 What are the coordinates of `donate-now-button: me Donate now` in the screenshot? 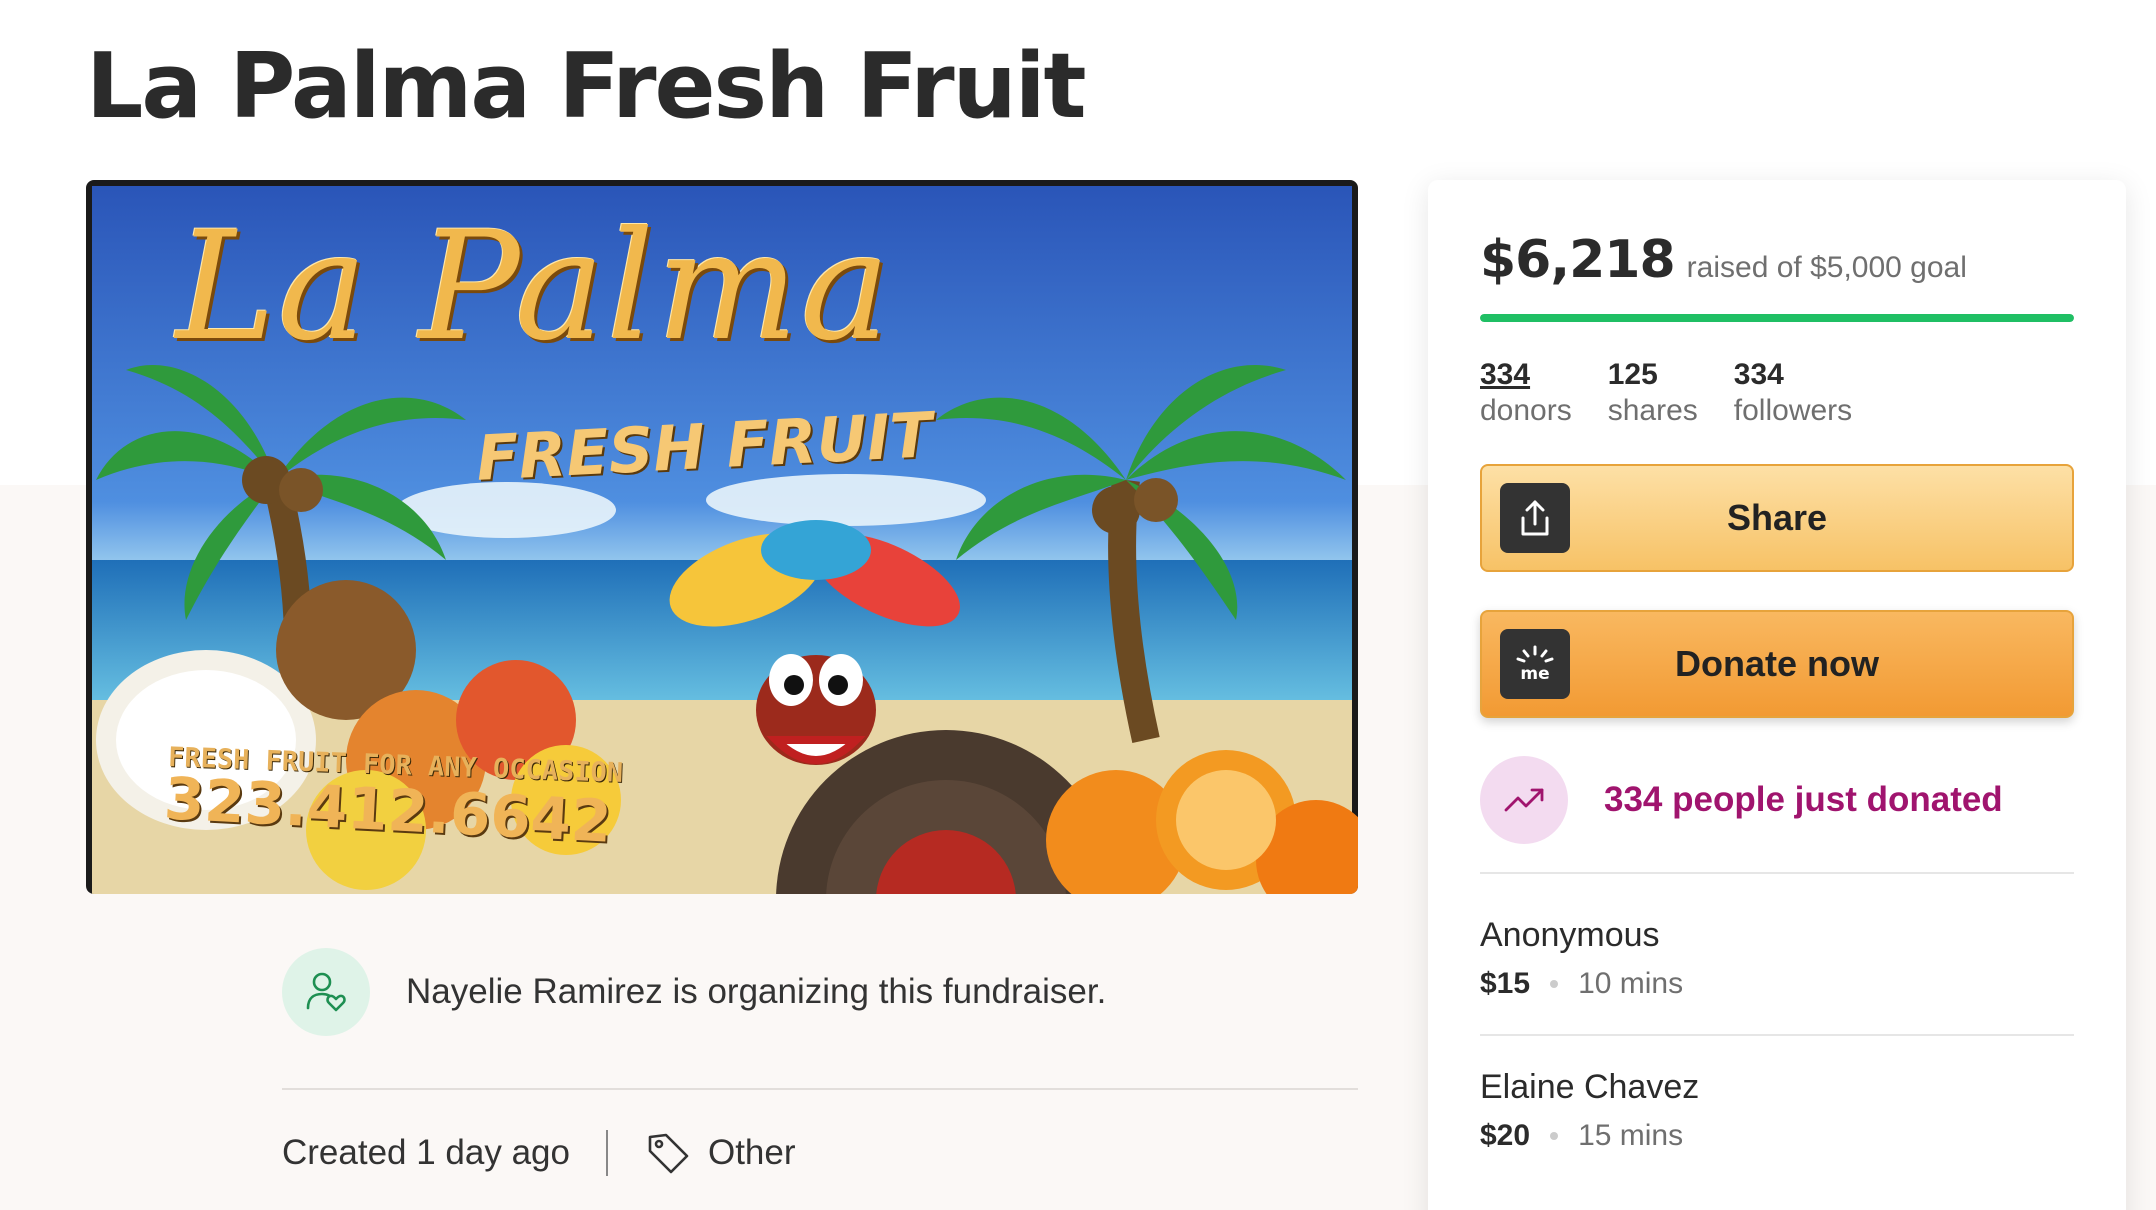 It's located at (1777, 664).